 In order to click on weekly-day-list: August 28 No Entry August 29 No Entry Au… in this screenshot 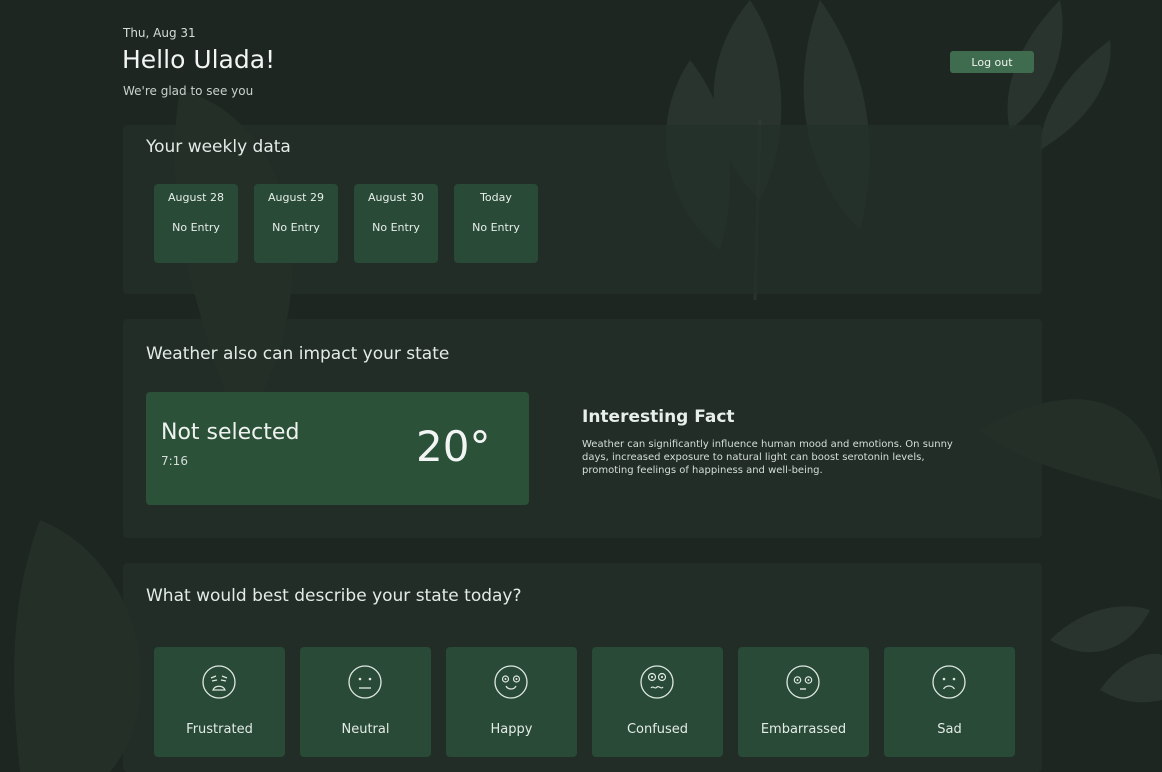, I will do `click(346, 223)`.